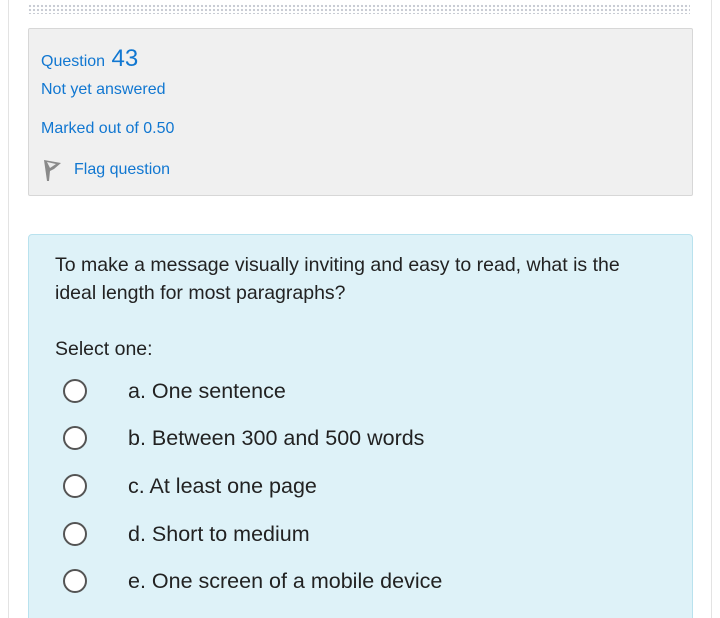 The height and width of the screenshot is (618, 720). Describe the element at coordinates (75, 391) in the screenshot. I see `radio-button-a` at that location.